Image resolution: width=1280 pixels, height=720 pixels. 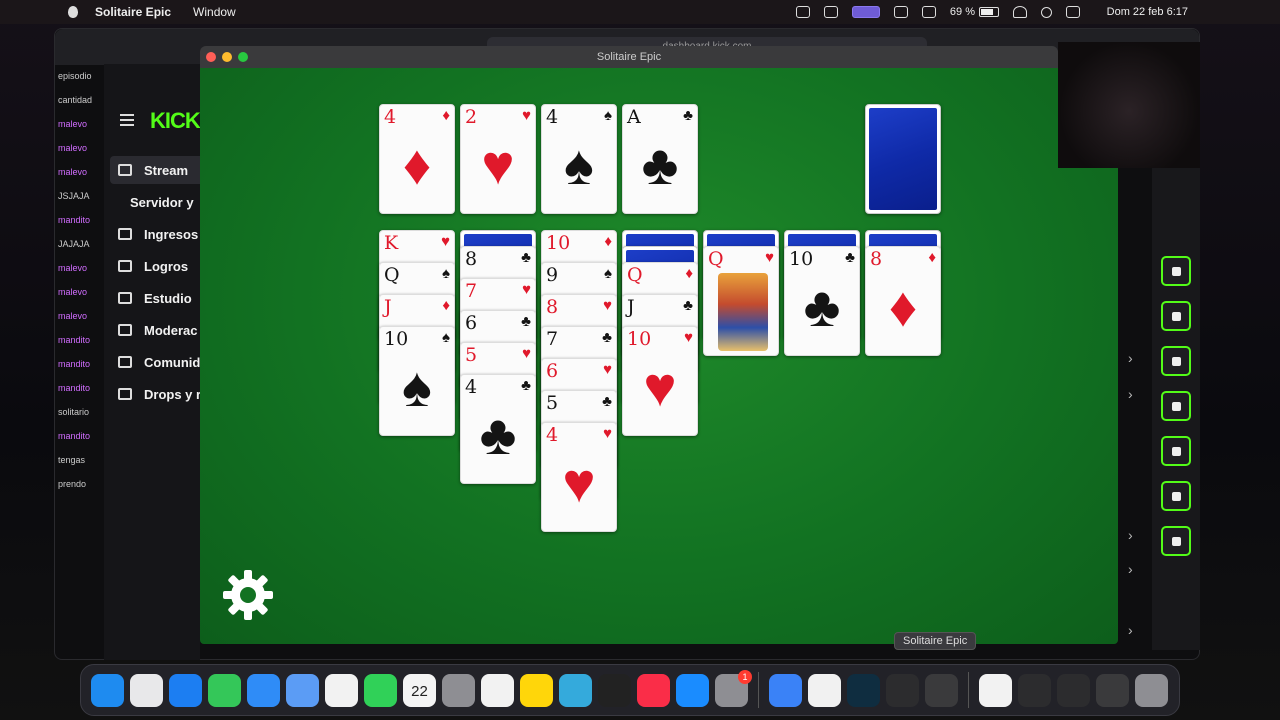 I want to click on apple-icon, so click(x=73, y=12).